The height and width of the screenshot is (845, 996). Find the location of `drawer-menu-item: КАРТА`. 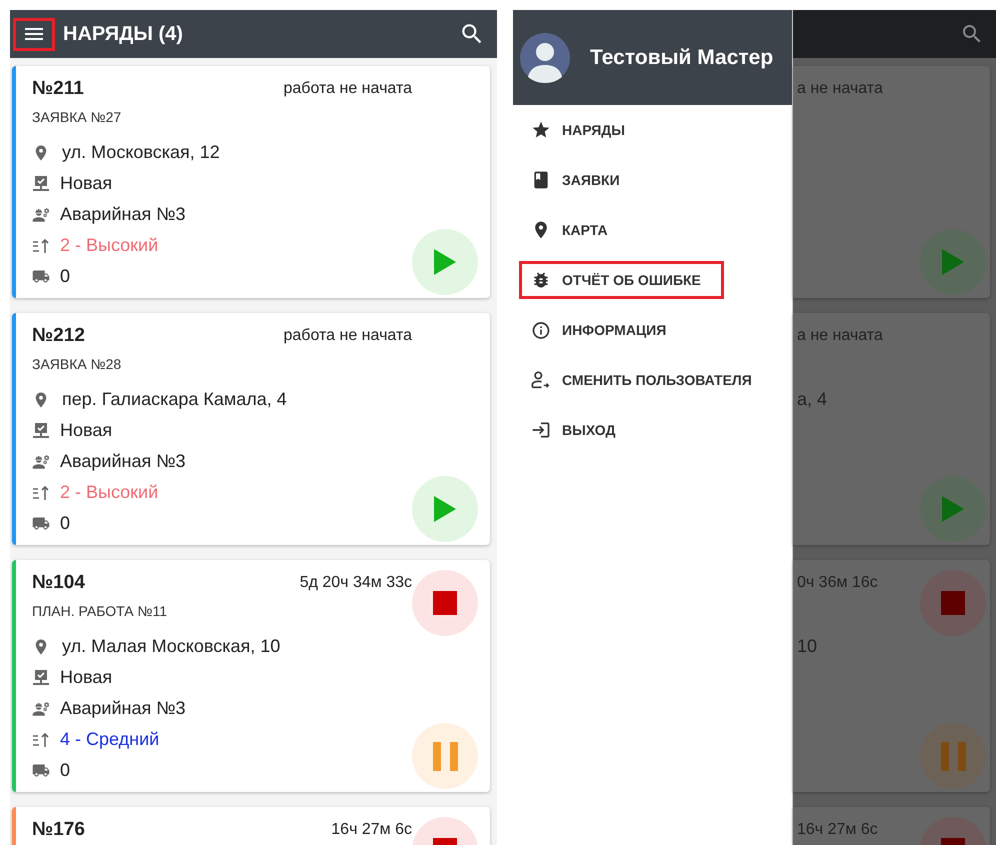

drawer-menu-item: КАРТА is located at coordinates (575, 230).